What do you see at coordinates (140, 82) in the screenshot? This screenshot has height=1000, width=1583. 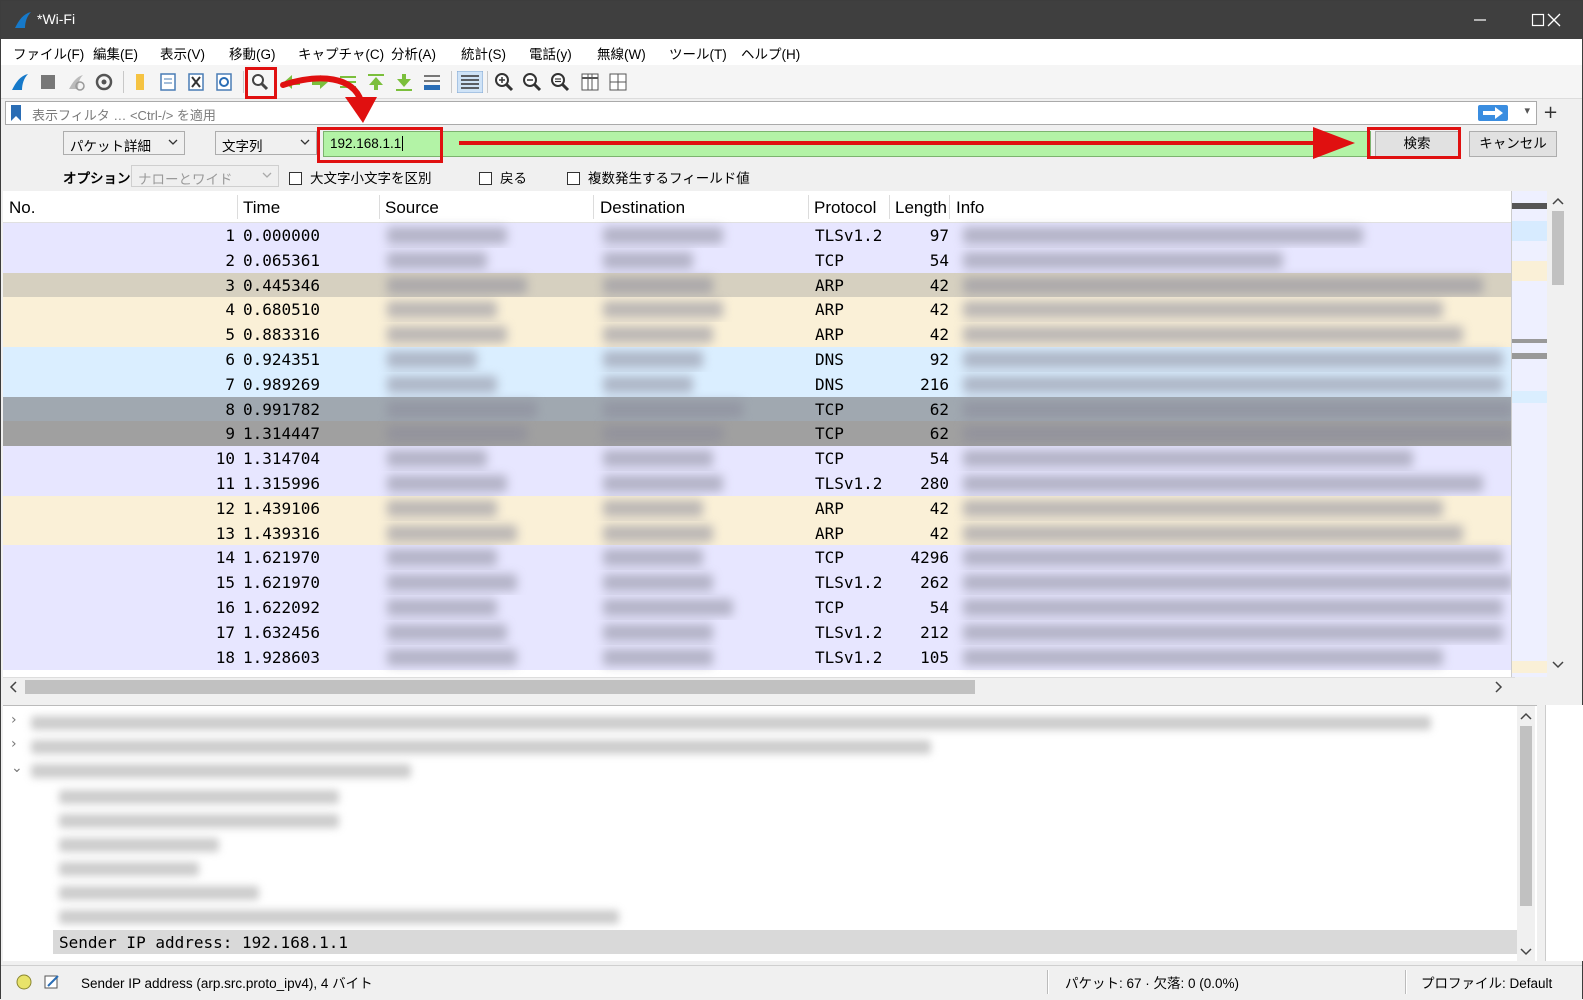 I see `open-file-icon` at bounding box center [140, 82].